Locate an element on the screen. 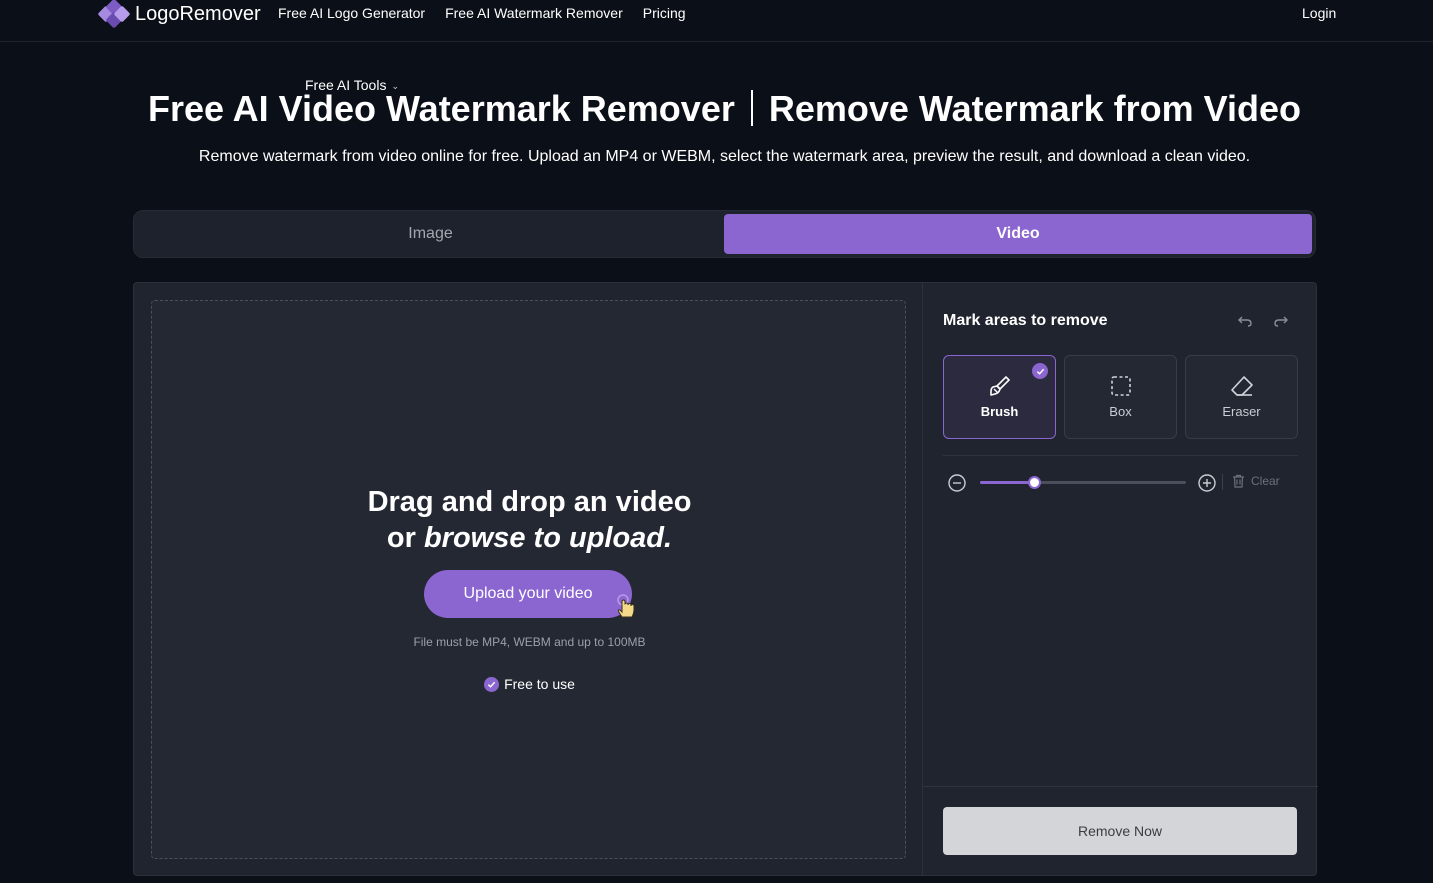 The image size is (1433, 883). page-title-left: Free AI Video Watermark Remover is located at coordinates (441, 108).